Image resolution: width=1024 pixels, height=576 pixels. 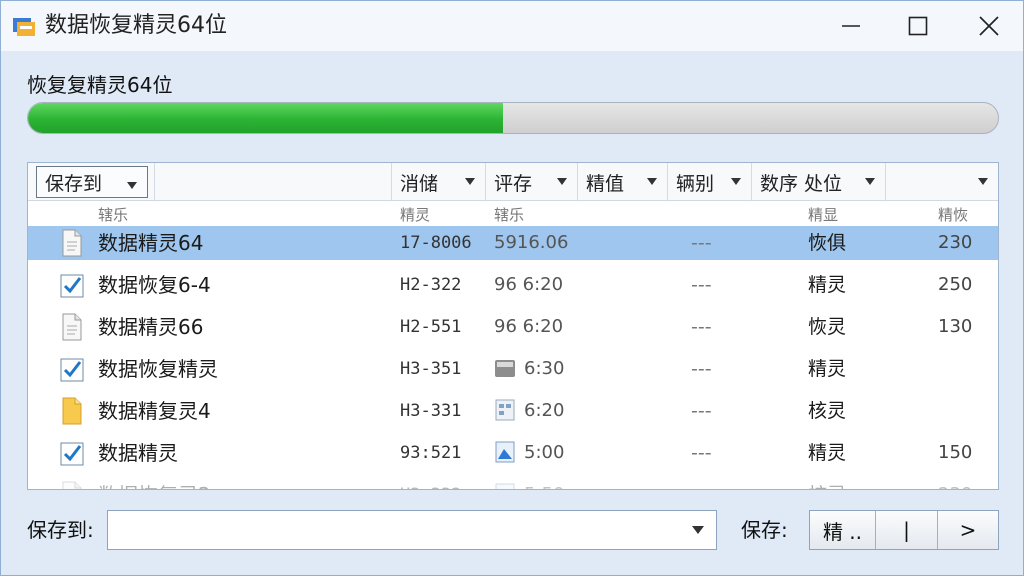 I want to click on sub-header: 辖乐 精灵 辖乐 精显 精恢, so click(x=513, y=214).